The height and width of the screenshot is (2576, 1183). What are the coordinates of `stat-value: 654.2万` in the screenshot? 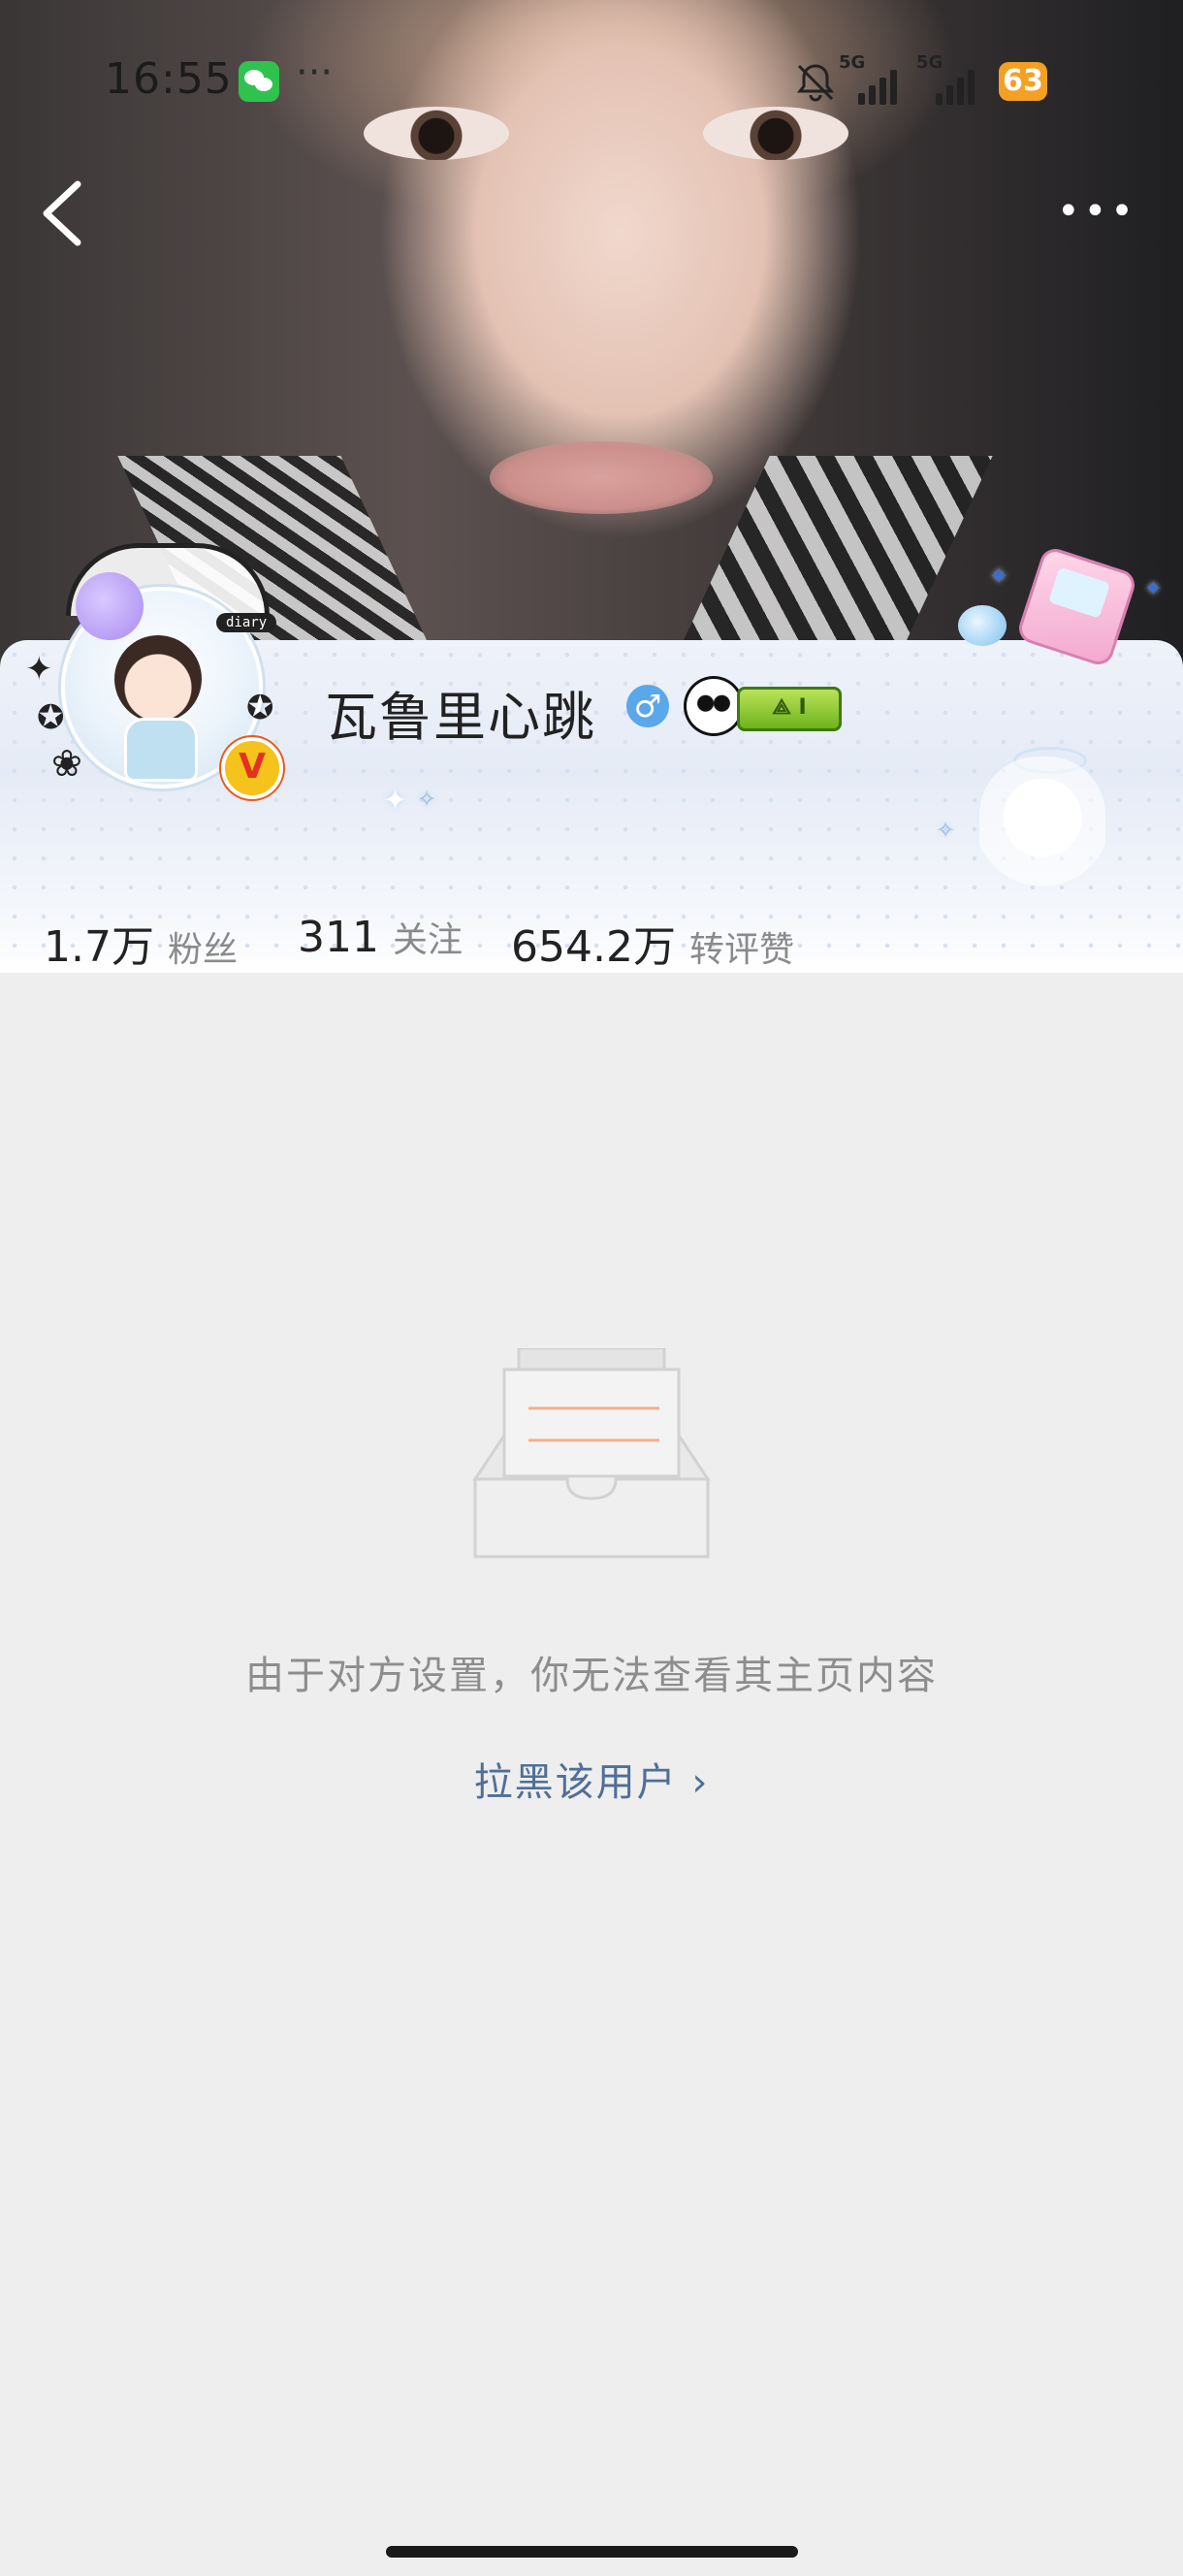 It's located at (593, 947).